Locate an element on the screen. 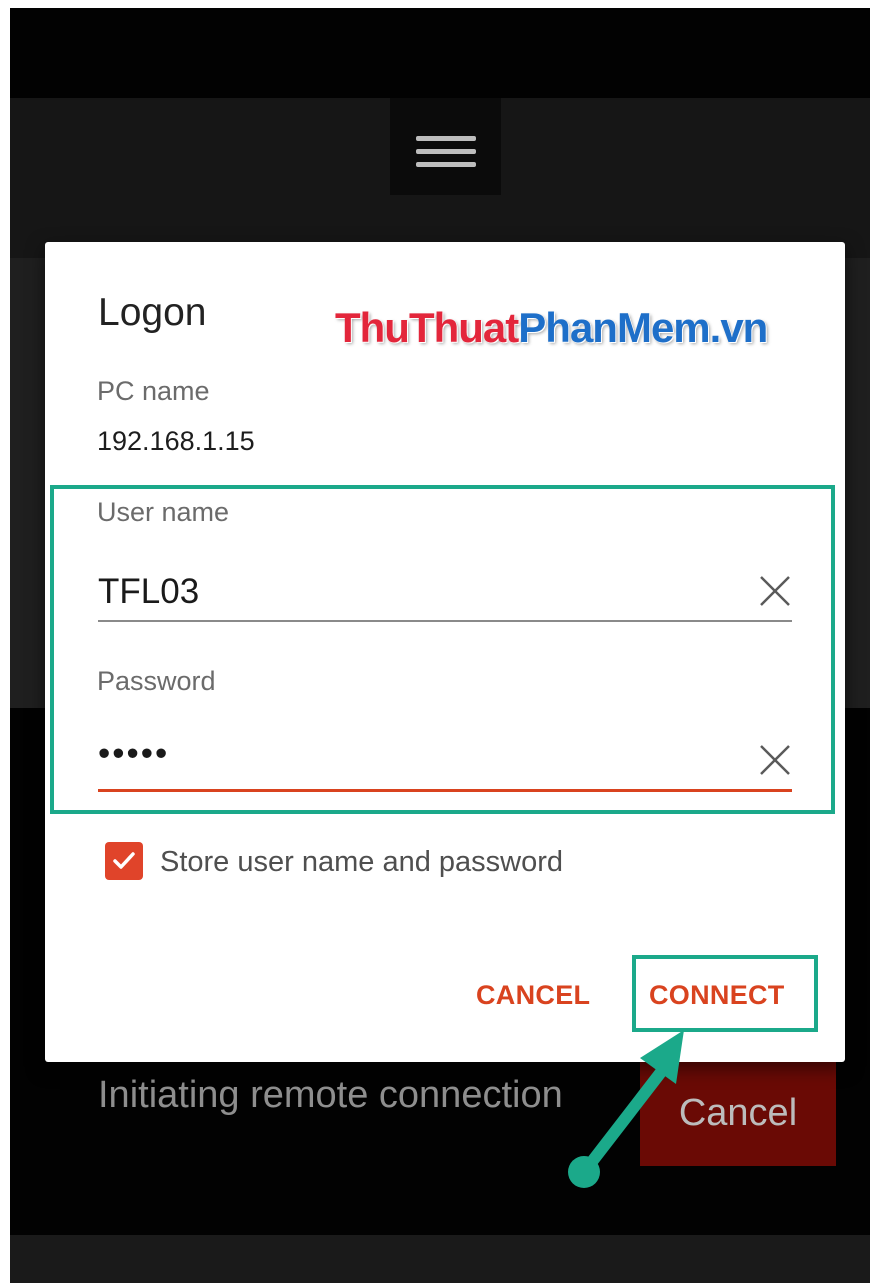 This screenshot has width=870, height=1283. password-label: Password is located at coordinates (156, 681).